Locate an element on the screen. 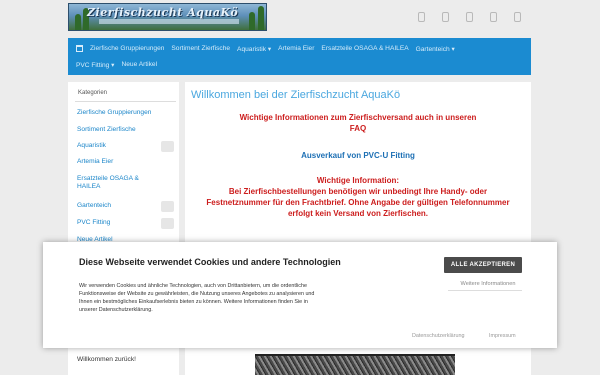  privacy-link: Datenschutzerklärung is located at coordinates (438, 336).